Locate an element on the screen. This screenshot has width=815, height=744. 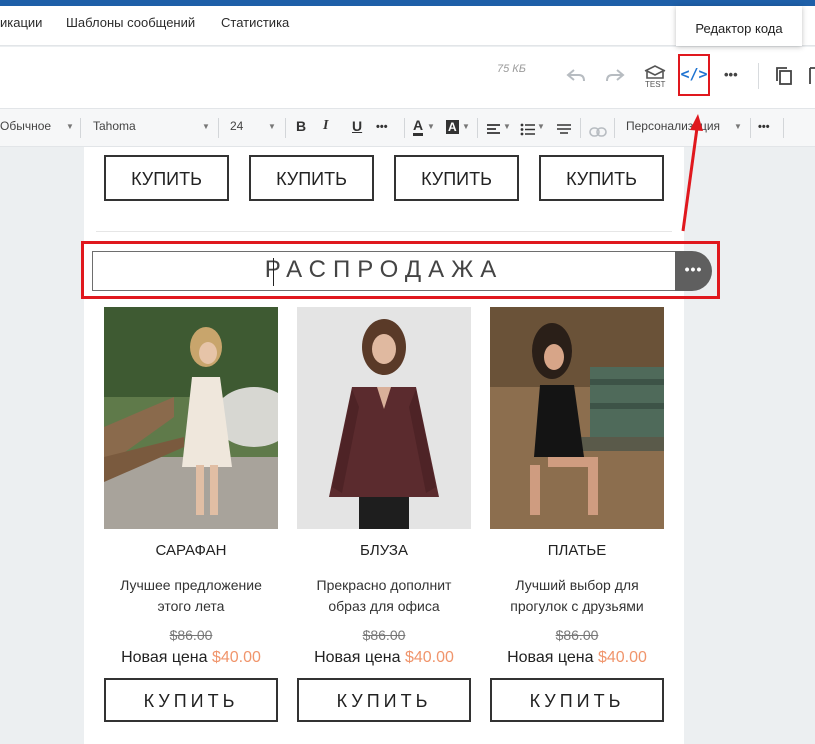
product-description: Прекрасно дополнит образ для офиса is located at coordinates (384, 596).